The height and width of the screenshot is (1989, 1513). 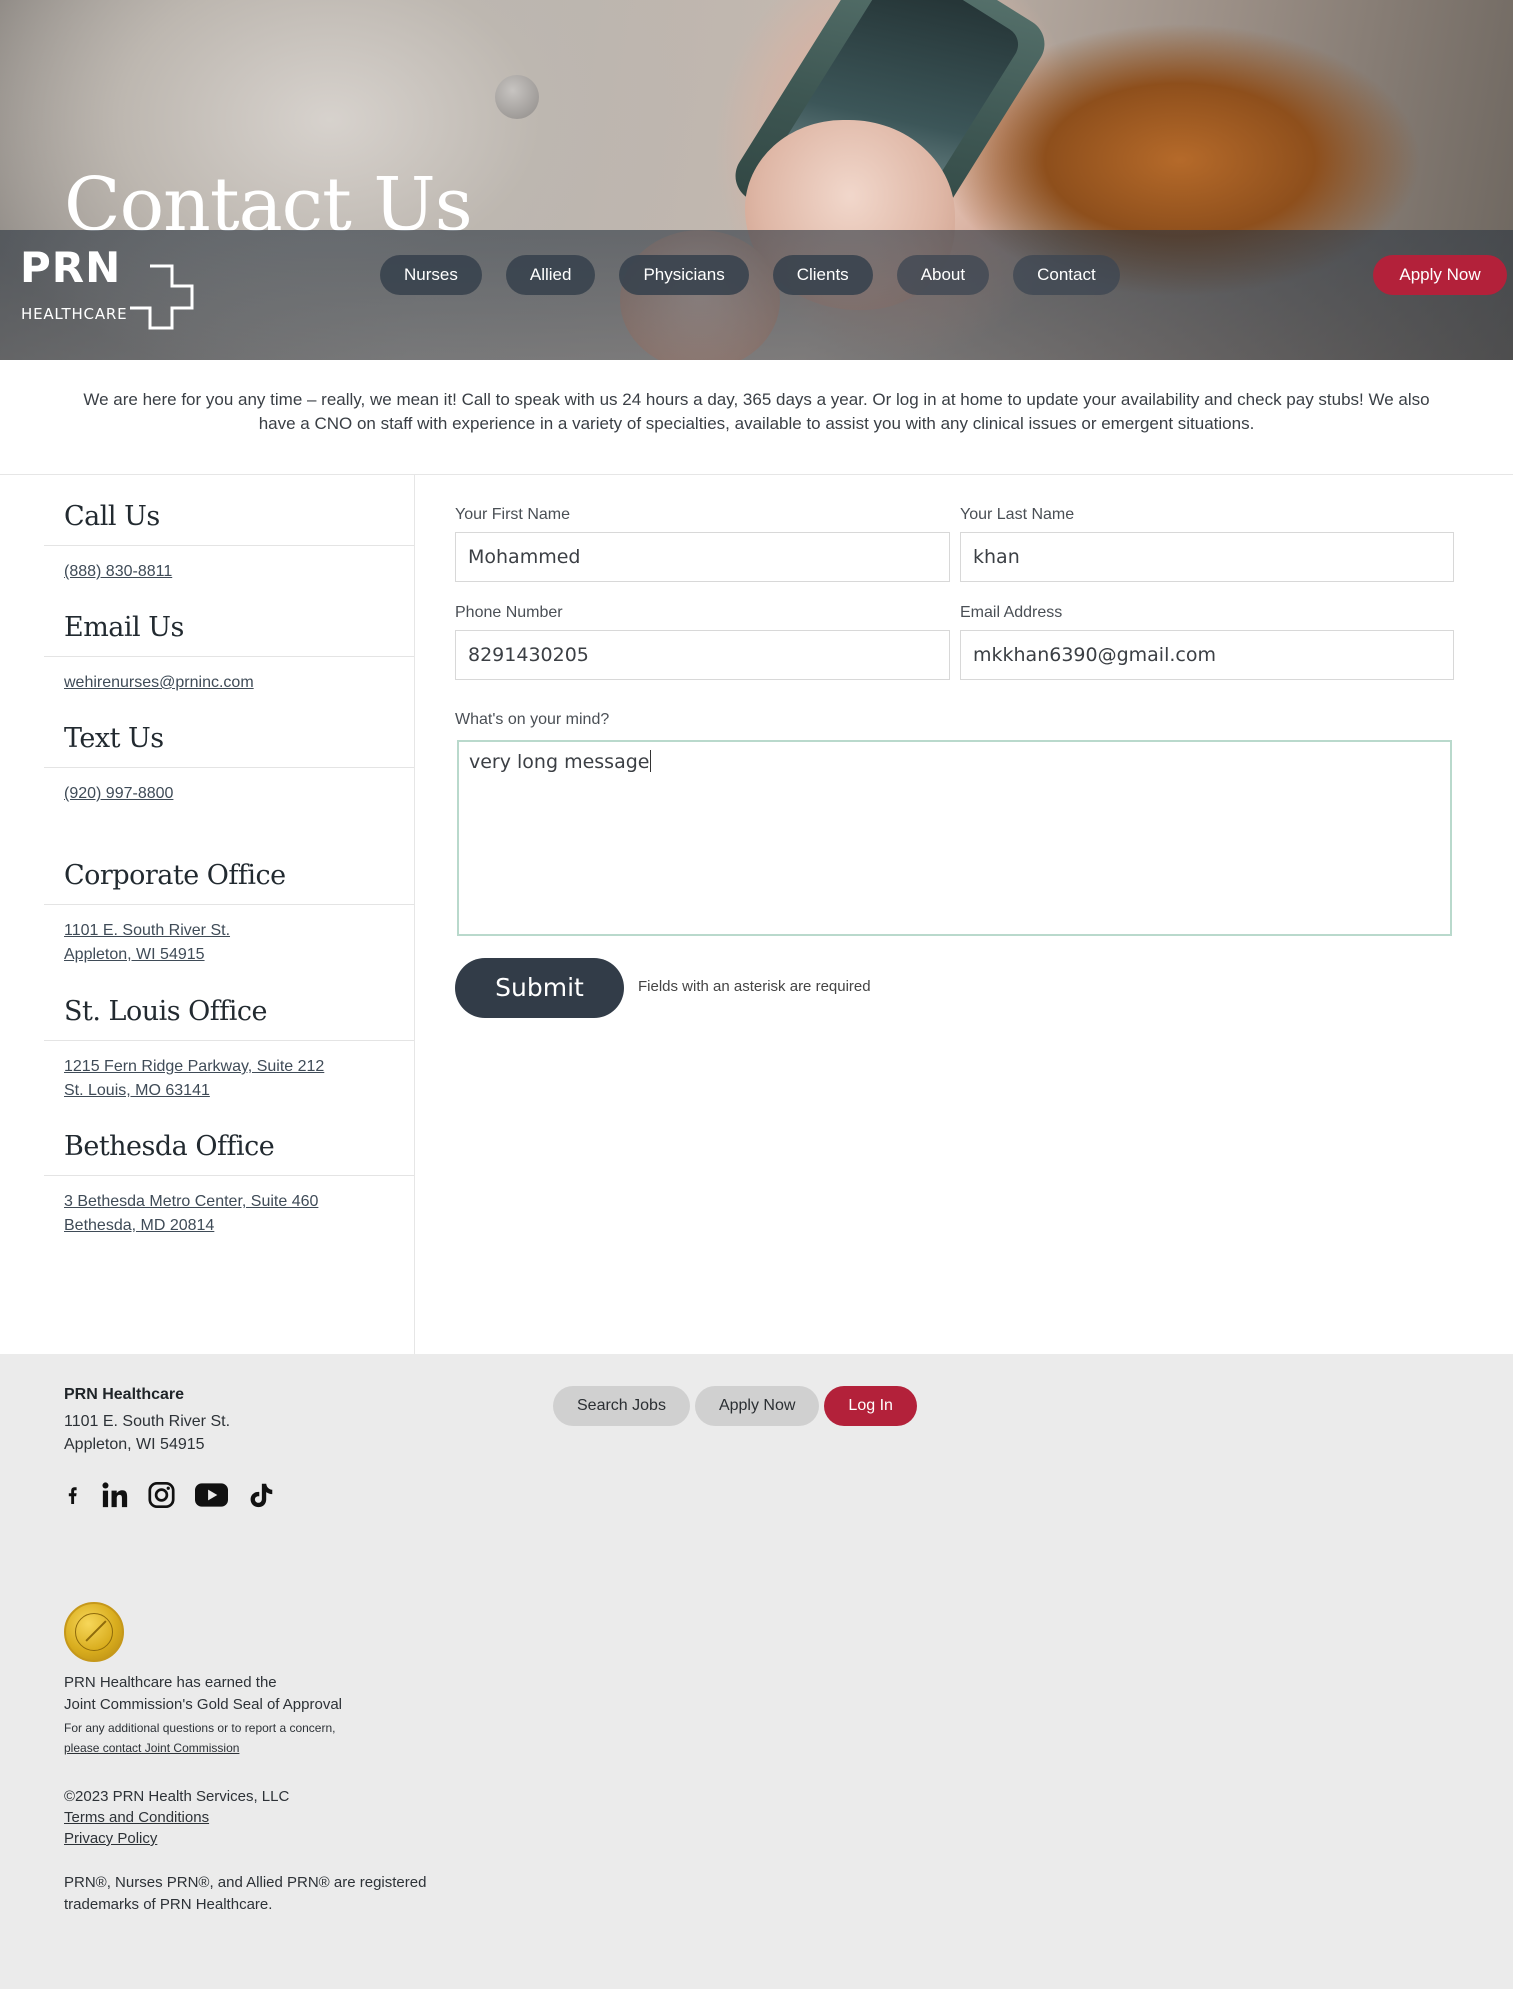 What do you see at coordinates (229, 1226) in the screenshot?
I see `bethesda-address-line2: Bethesda, MD 20814` at bounding box center [229, 1226].